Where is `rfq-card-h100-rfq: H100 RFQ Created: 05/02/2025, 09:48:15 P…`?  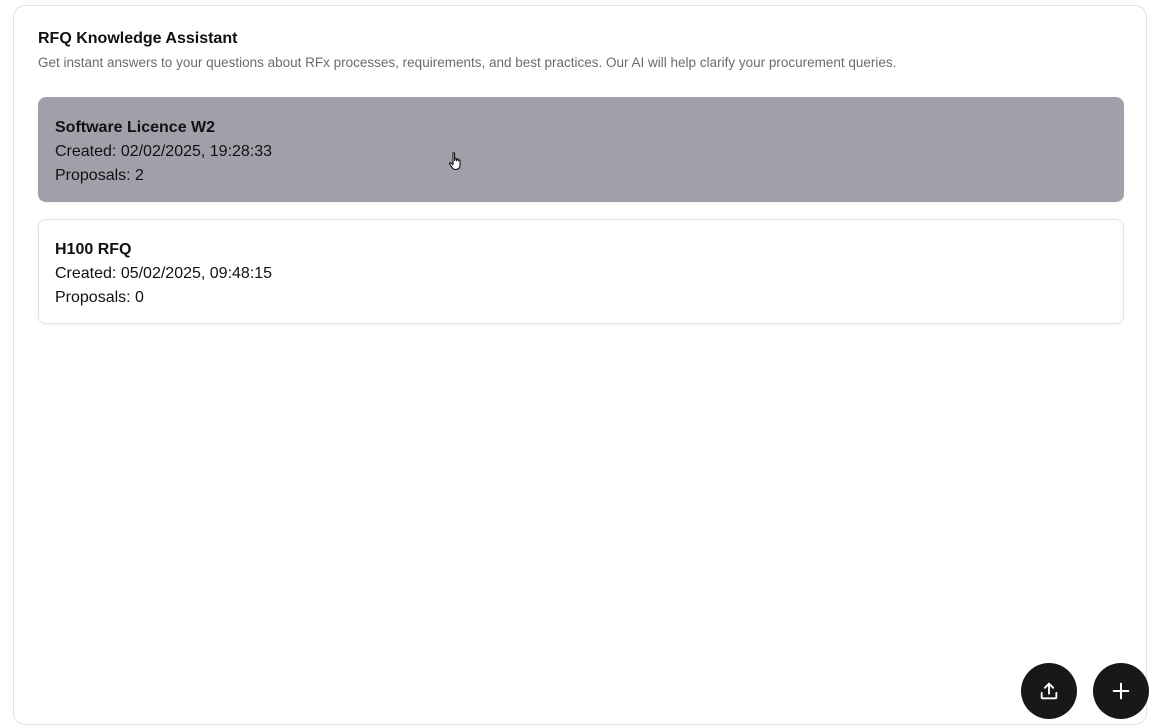
rfq-card-h100-rfq: H100 RFQ Created: 05/02/2025, 09:48:15 P… is located at coordinates (581, 271).